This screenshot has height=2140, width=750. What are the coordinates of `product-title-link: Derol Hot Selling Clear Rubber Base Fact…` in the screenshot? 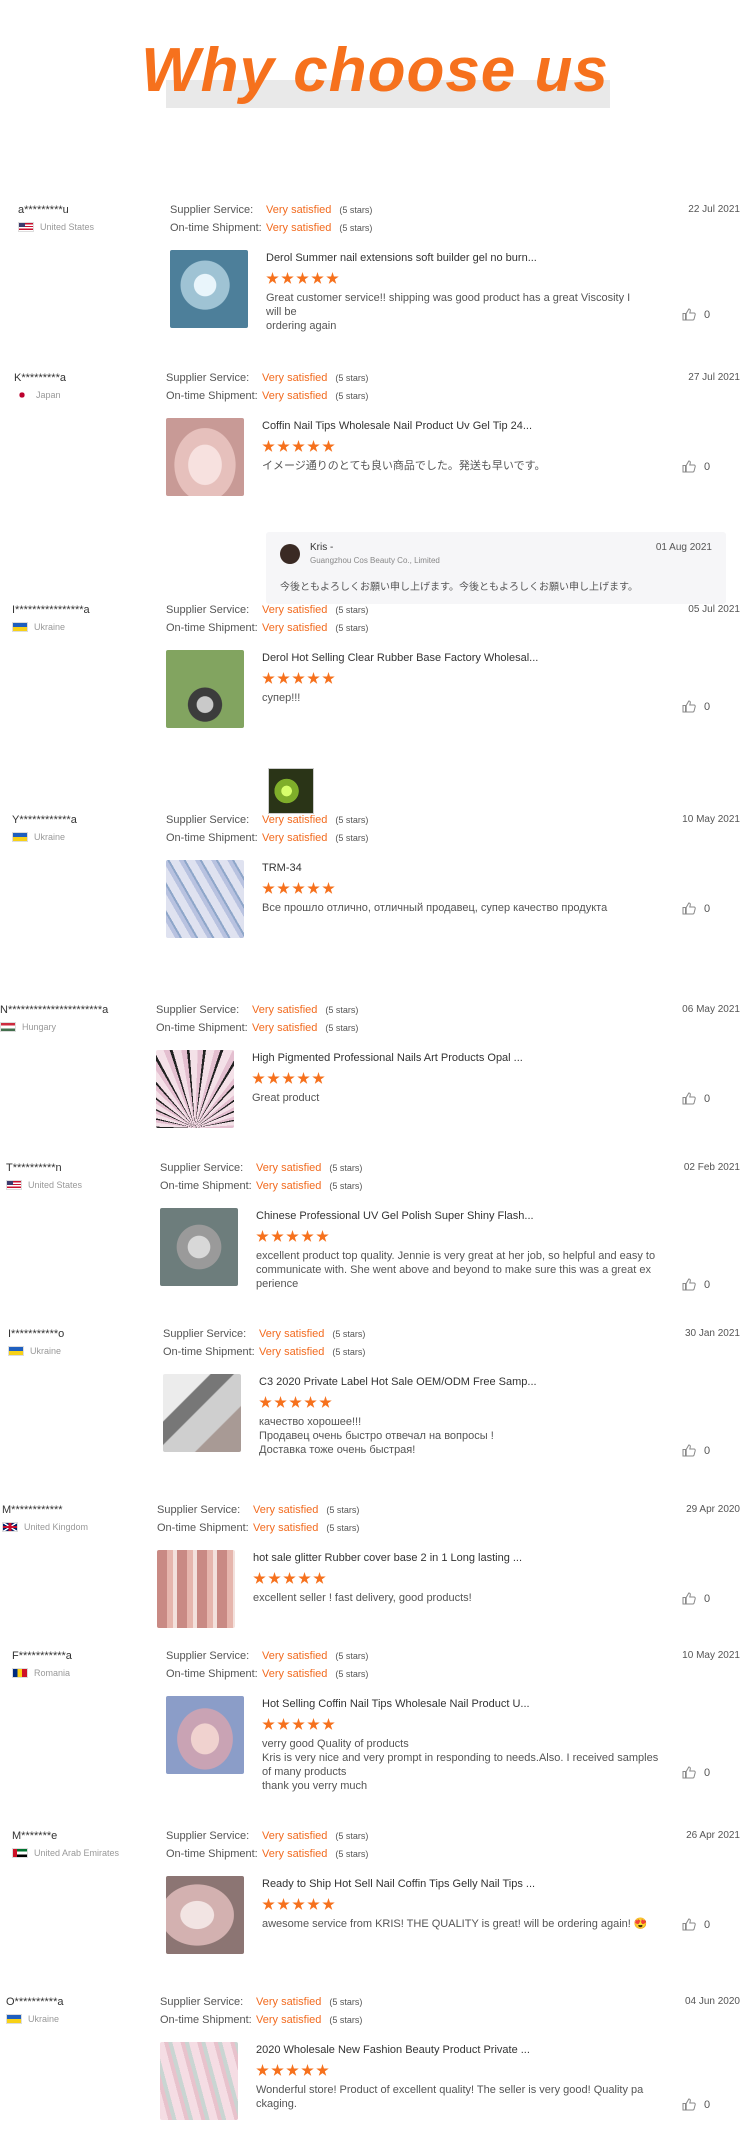 It's located at (452, 658).